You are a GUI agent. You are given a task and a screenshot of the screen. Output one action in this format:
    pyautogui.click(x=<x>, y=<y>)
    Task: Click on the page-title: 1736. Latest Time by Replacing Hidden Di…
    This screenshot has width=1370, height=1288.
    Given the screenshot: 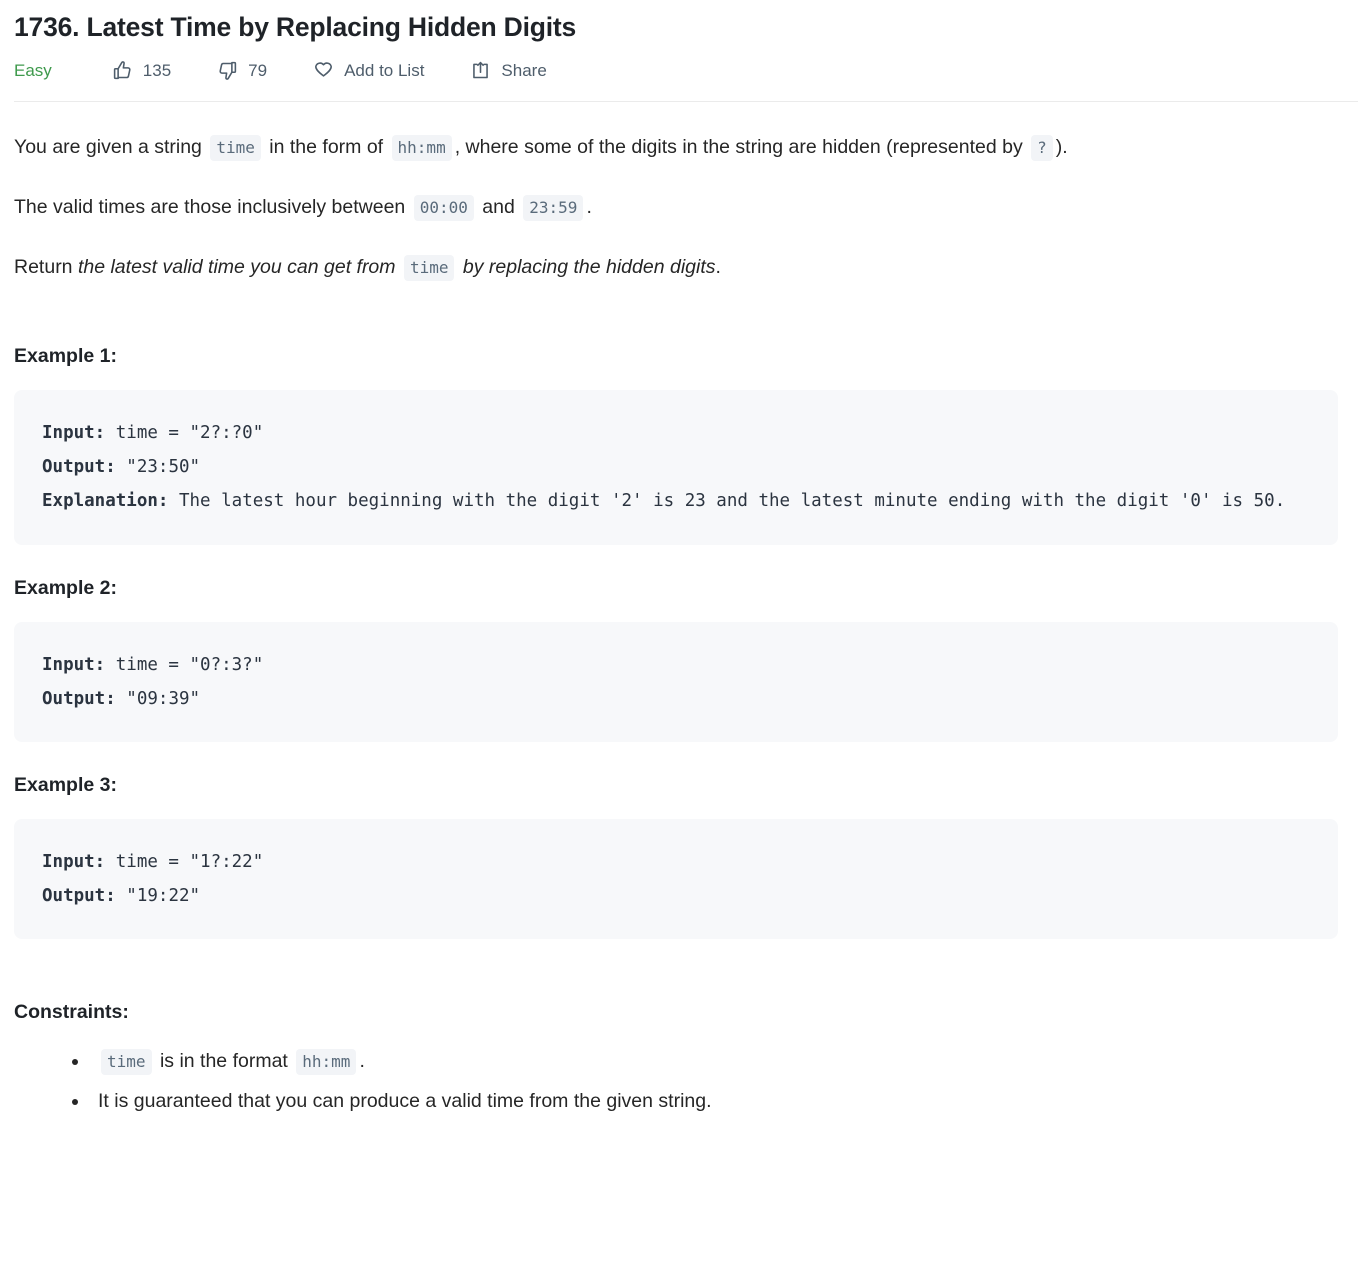 What is the action you would take?
    pyautogui.click(x=295, y=27)
    